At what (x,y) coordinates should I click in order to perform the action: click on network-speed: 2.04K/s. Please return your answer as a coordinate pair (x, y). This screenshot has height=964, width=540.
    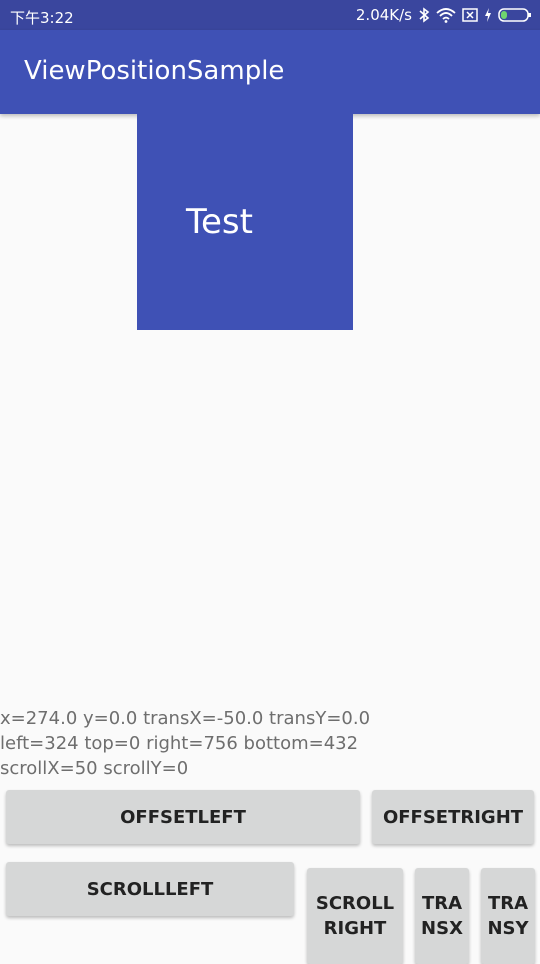
    Looking at the image, I should click on (383, 15).